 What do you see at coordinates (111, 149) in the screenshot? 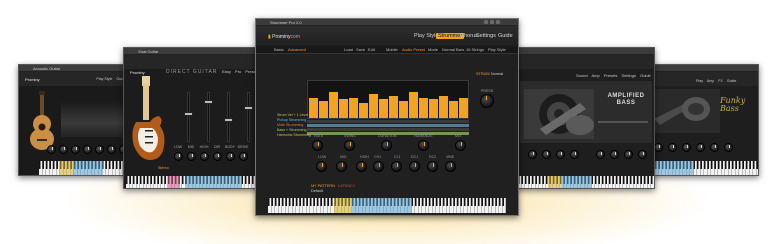
I see `knob-dl` at bounding box center [111, 149].